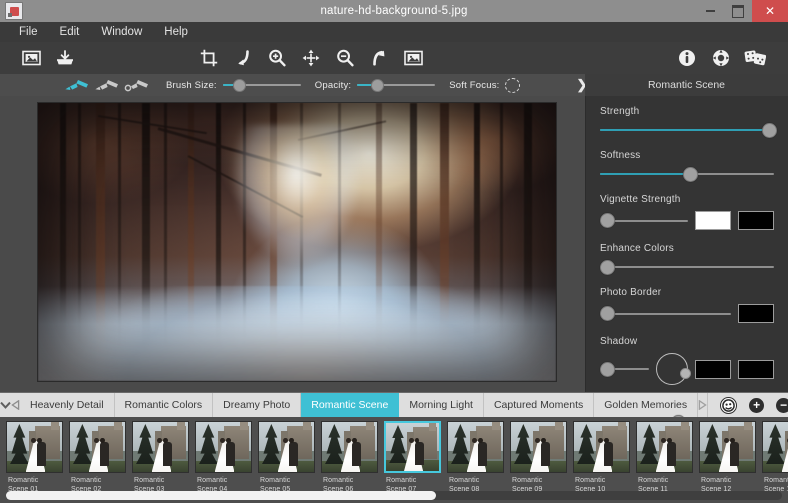 The image size is (788, 503). I want to click on brush-size-slider, so click(261, 85).